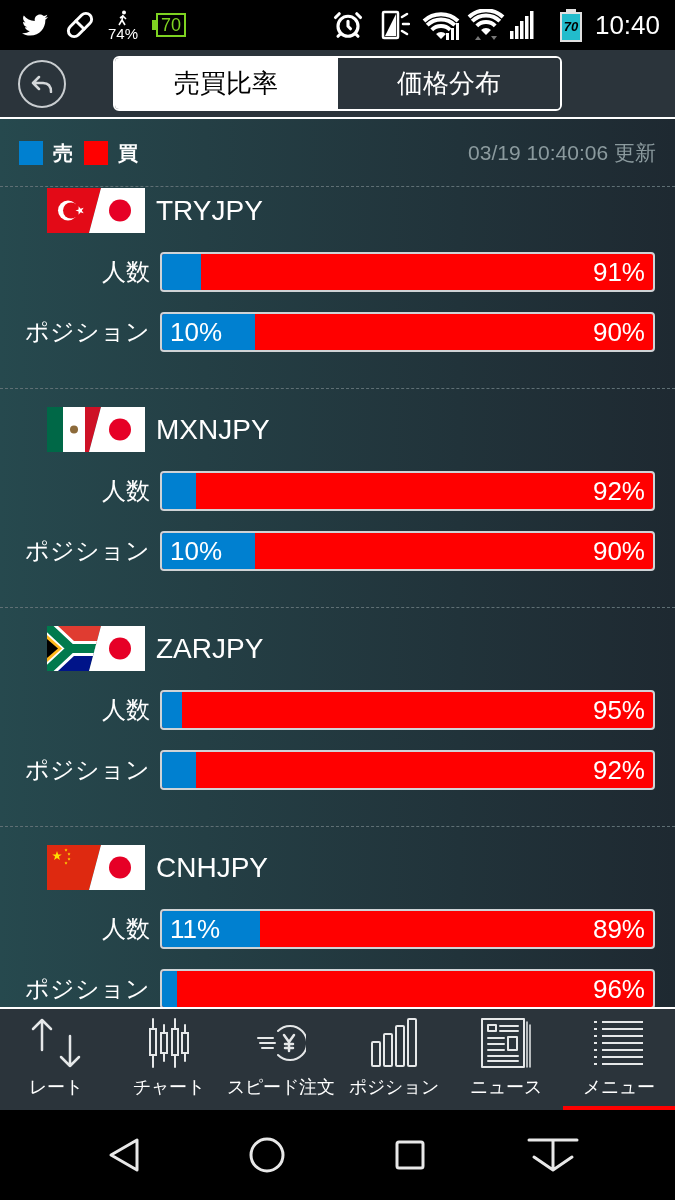 This screenshot has width=675, height=1200. Describe the element at coordinates (96, 210) in the screenshot. I see `turkey-japan-flag-icon` at that location.